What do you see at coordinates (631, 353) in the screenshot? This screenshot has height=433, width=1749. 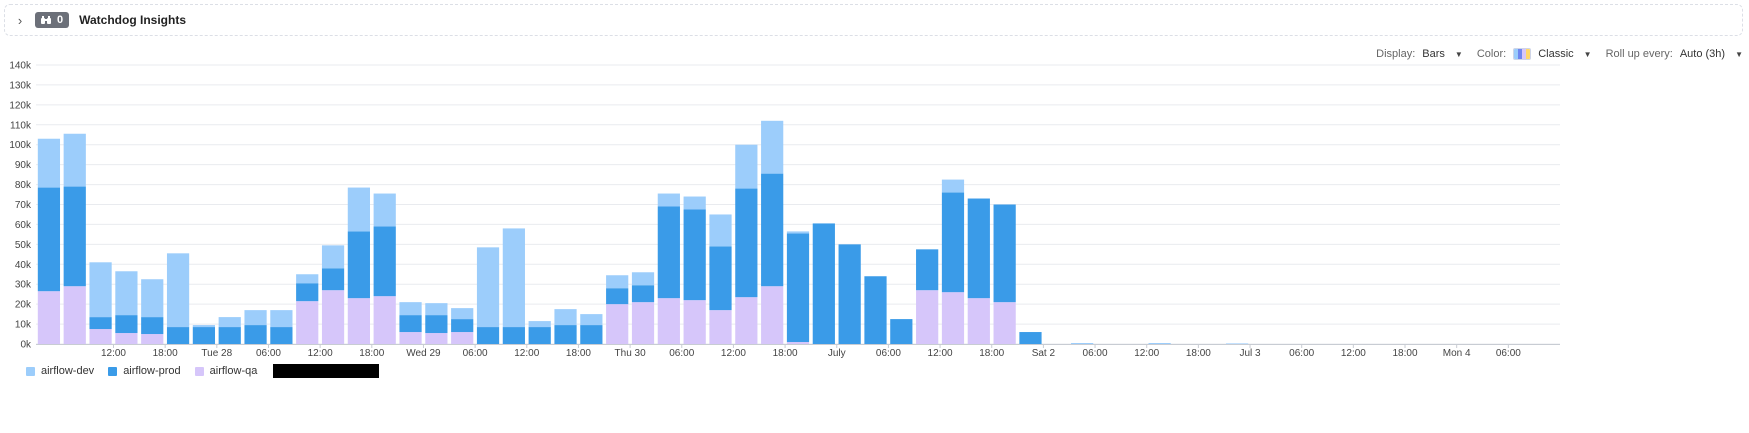 I see `x-tick-label: Thu 30` at bounding box center [631, 353].